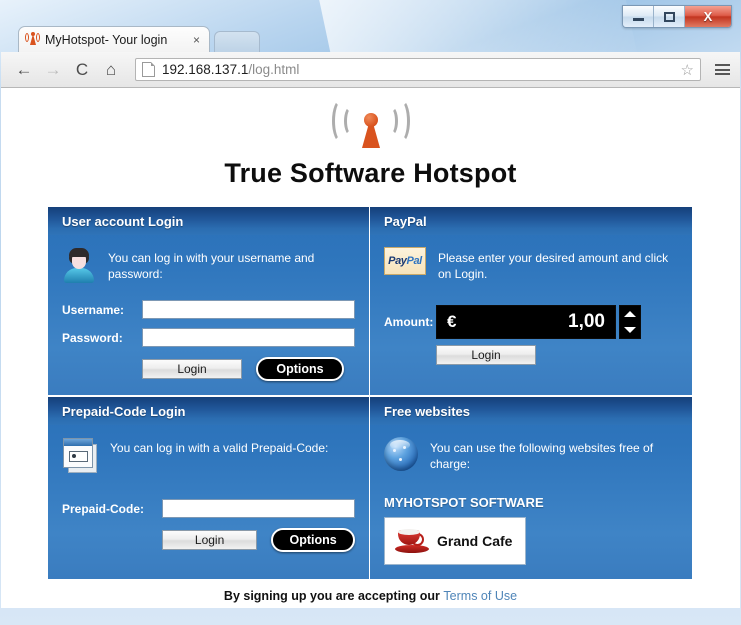  What do you see at coordinates (370, 173) in the screenshot?
I see `page-title: True Software Hotspot` at bounding box center [370, 173].